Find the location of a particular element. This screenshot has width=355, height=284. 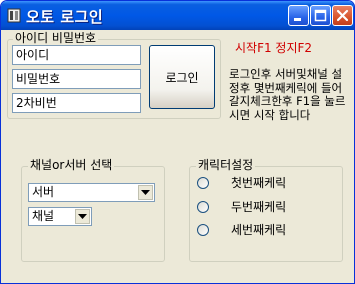

id-field: 아이디 is located at coordinates (76, 55).